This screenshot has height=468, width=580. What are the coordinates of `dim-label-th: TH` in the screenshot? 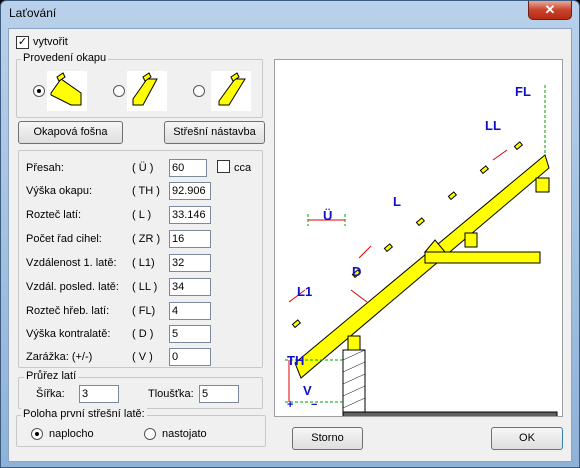 It's located at (295, 360).